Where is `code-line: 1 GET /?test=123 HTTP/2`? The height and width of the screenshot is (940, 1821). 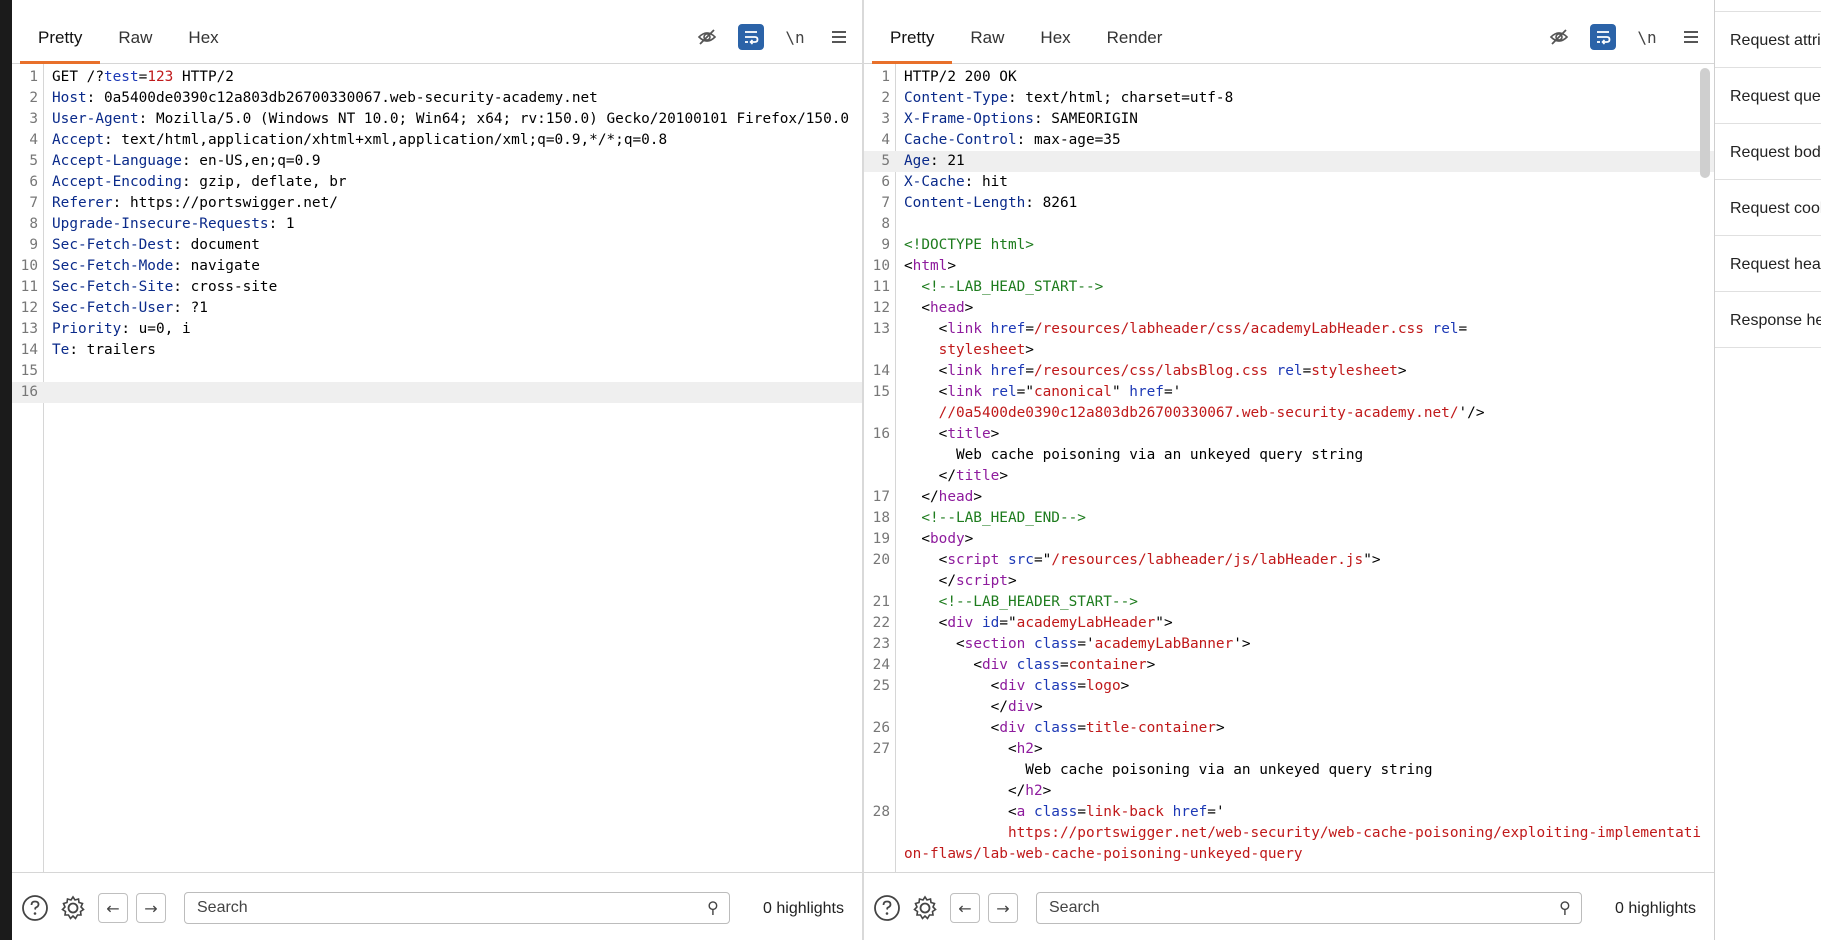
code-line: 1 GET /?test=123 HTTP/2 is located at coordinates (437, 77).